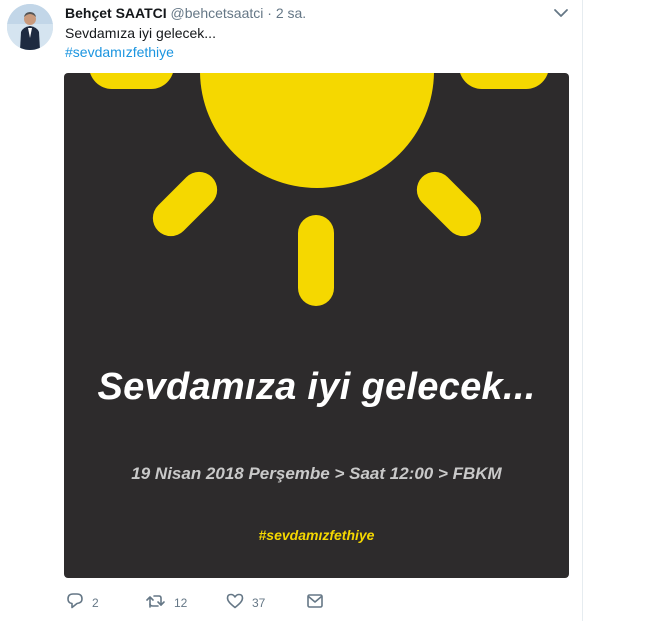  Describe the element at coordinates (291, 13) in the screenshot. I see `tweet-timestamp: 2 sa.` at that location.